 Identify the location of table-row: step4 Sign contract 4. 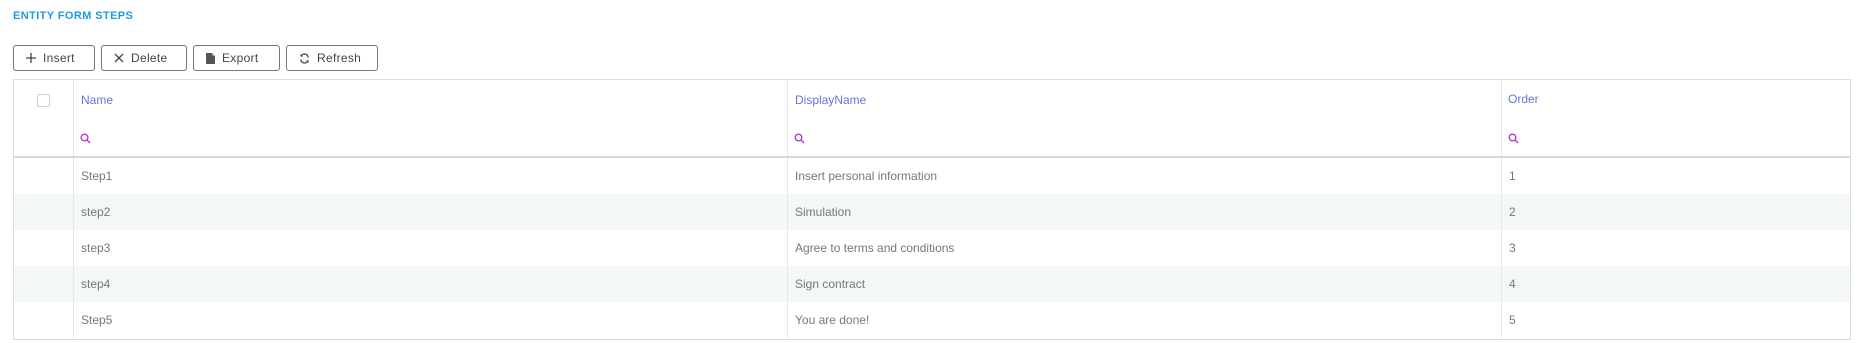
(932, 284).